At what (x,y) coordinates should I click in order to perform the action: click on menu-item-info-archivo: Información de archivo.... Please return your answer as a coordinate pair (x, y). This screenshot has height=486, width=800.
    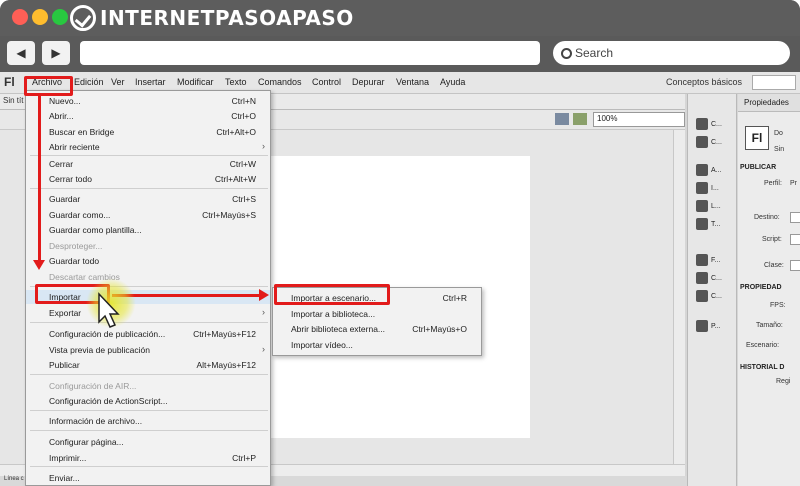
    Looking at the image, I should click on (148, 421).